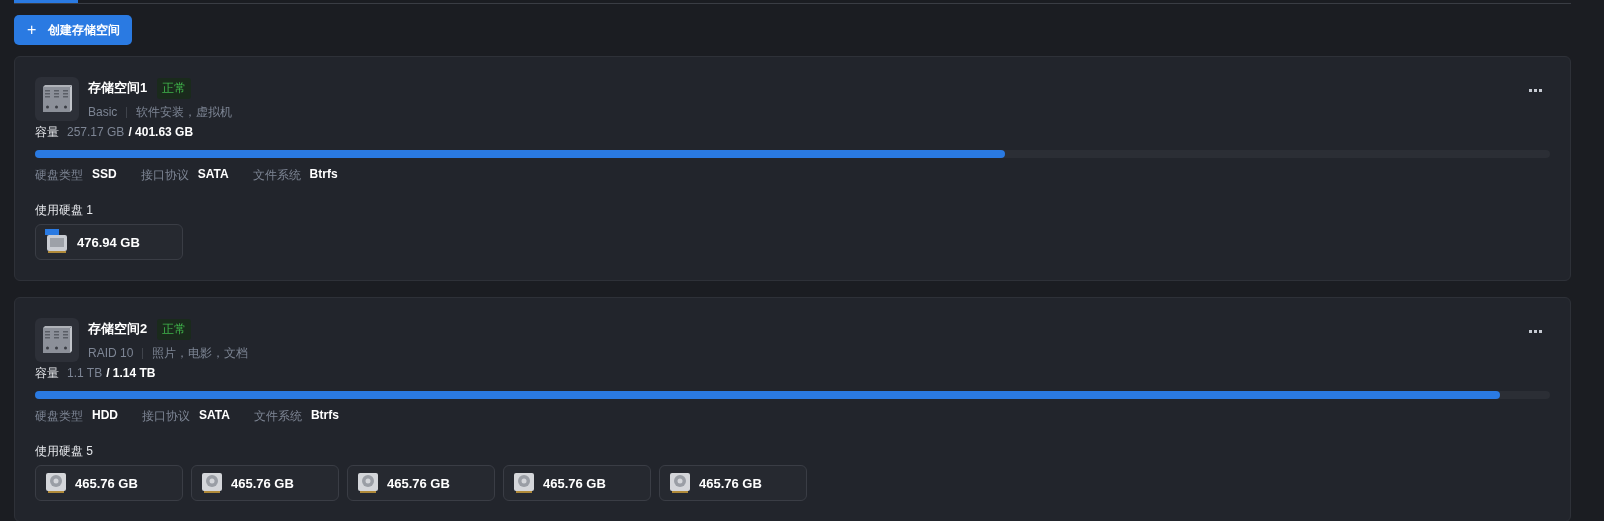 This screenshot has height=521, width=1604. Describe the element at coordinates (103, 112) in the screenshot. I see `raid-type: Basic` at that location.